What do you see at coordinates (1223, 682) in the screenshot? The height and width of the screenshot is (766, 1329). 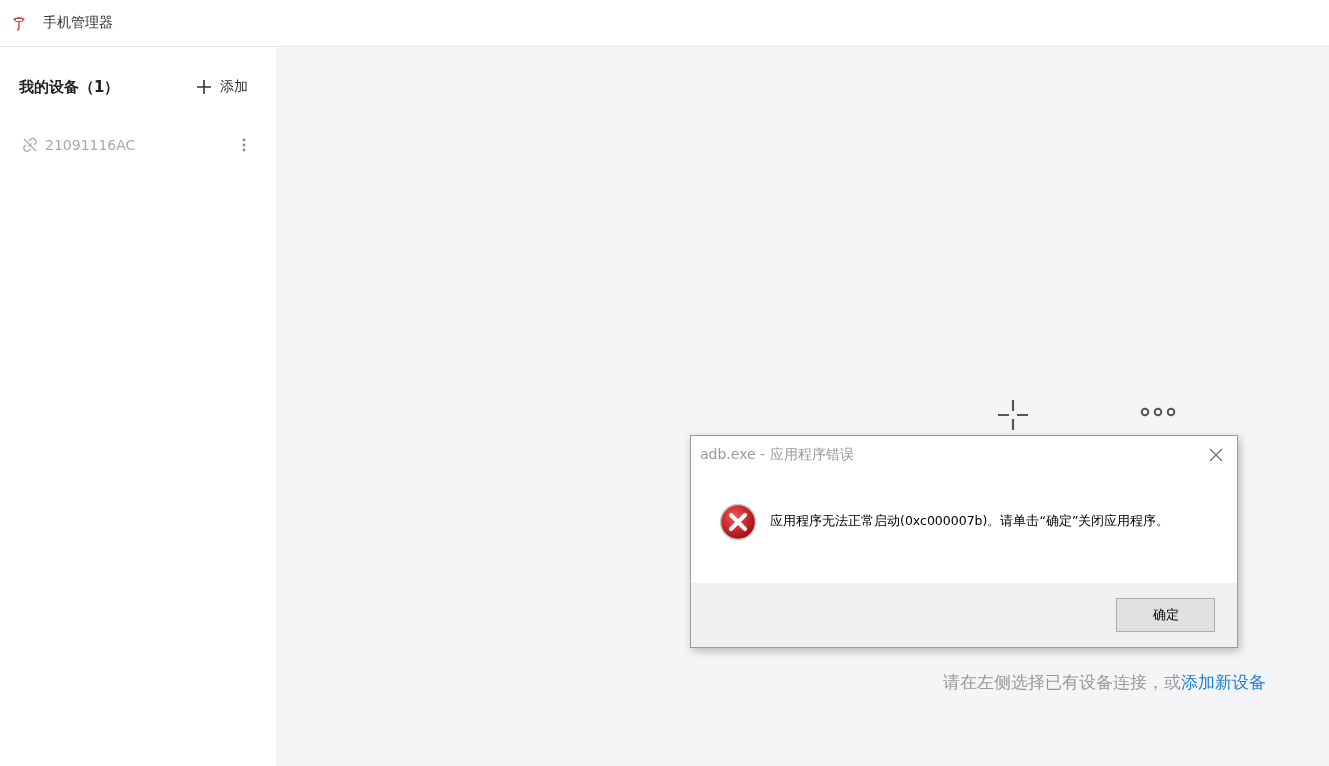 I see `add-device-link: 添加新设备` at bounding box center [1223, 682].